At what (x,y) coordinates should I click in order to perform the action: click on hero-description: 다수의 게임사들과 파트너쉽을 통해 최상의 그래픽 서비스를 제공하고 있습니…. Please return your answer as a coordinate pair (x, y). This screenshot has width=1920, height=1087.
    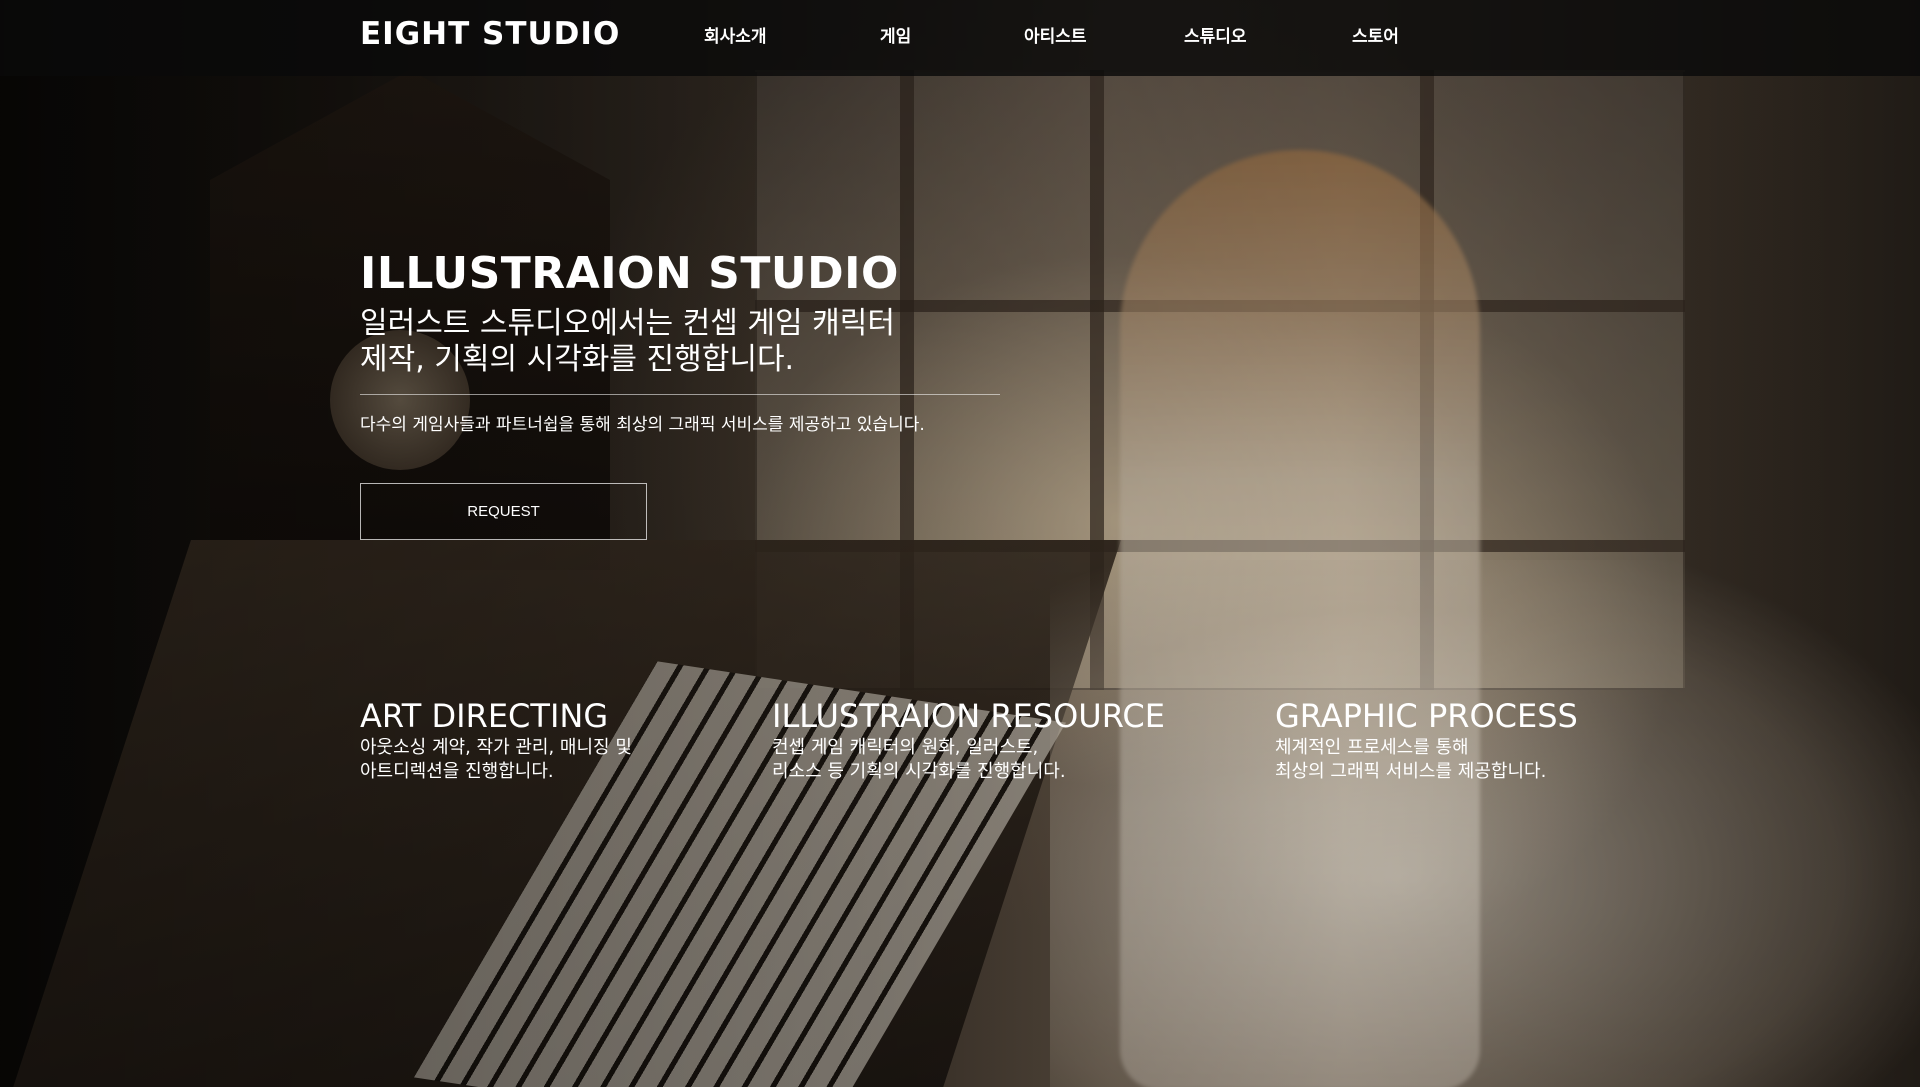
    Looking at the image, I should click on (642, 425).